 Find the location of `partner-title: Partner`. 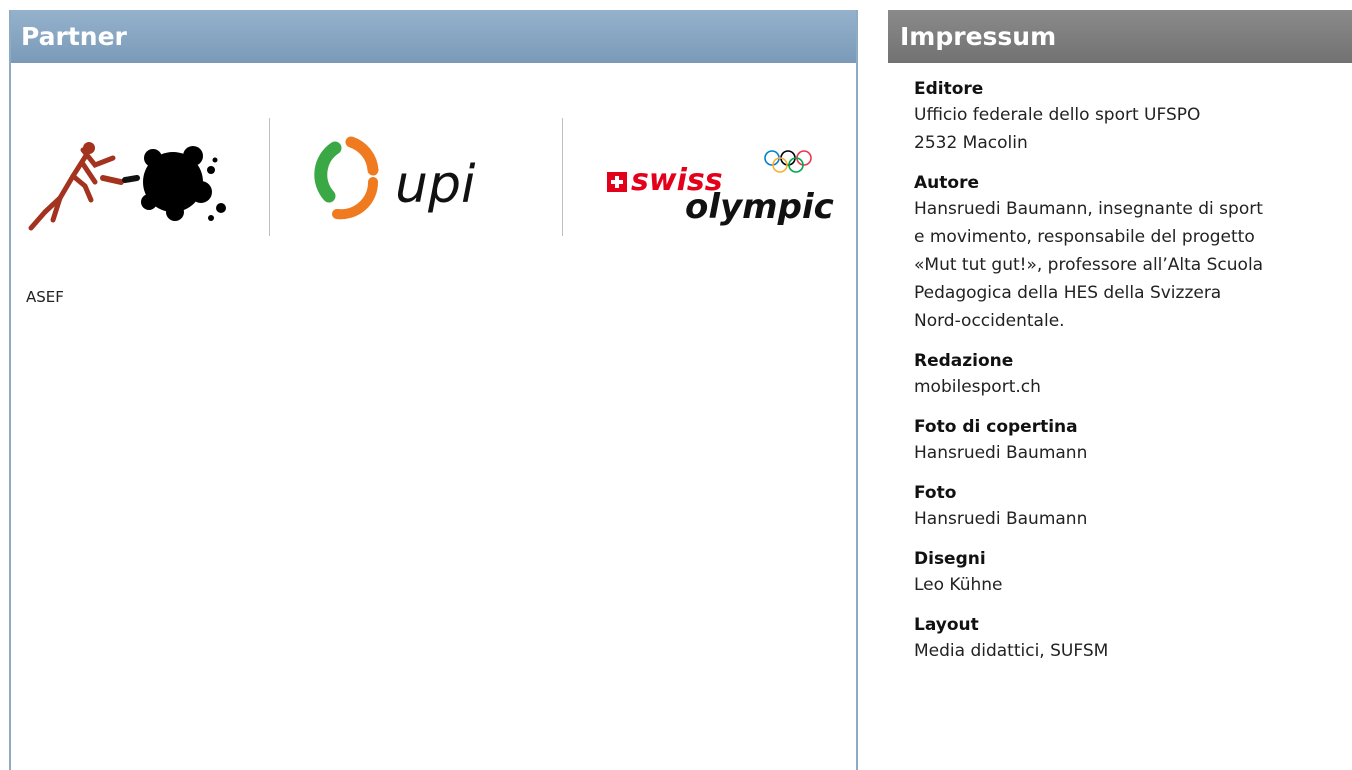

partner-title: Partner is located at coordinates (433, 36).